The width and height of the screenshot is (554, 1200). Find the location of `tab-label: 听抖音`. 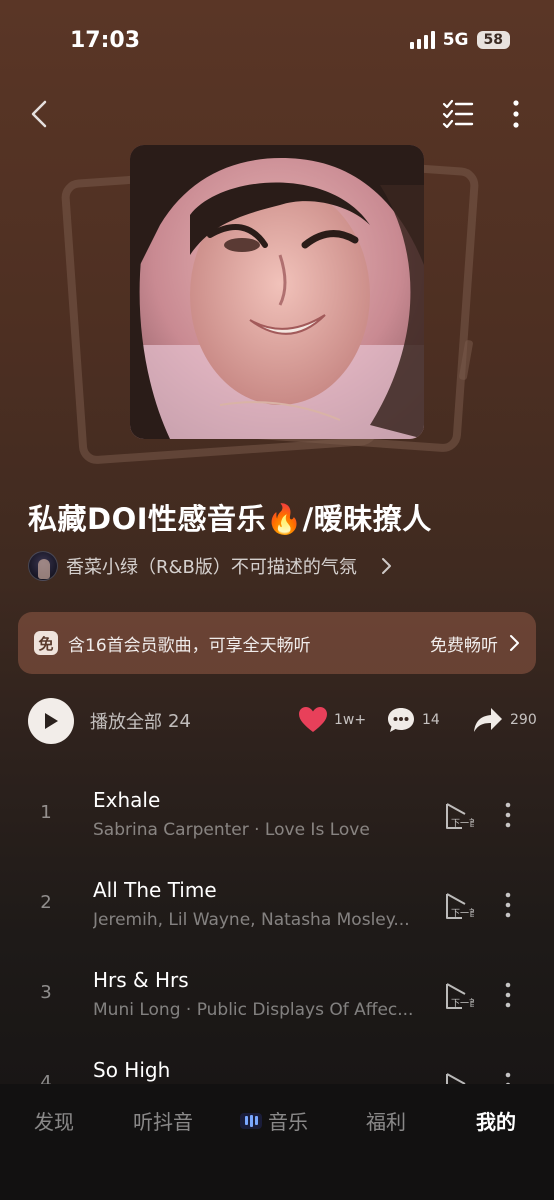

tab-label: 听抖音 is located at coordinates (163, 1122).